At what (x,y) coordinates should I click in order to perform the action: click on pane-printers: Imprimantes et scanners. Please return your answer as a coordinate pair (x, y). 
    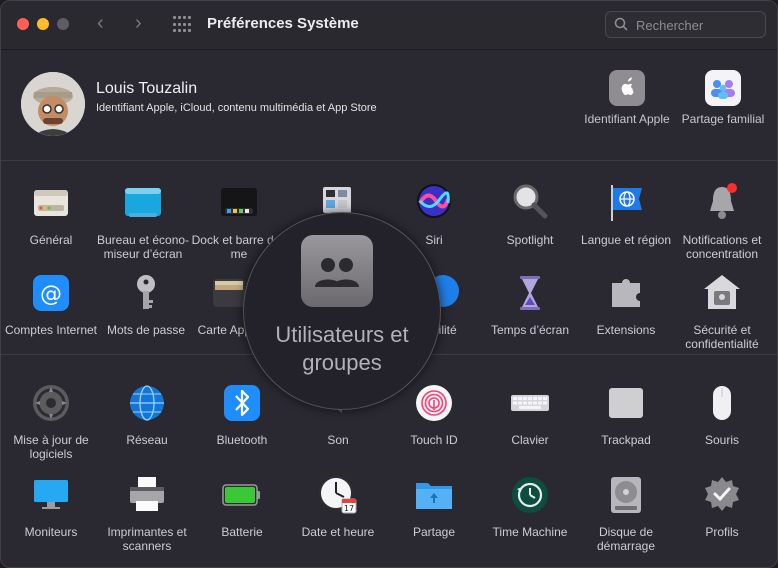
    Looking at the image, I should click on (147, 514).